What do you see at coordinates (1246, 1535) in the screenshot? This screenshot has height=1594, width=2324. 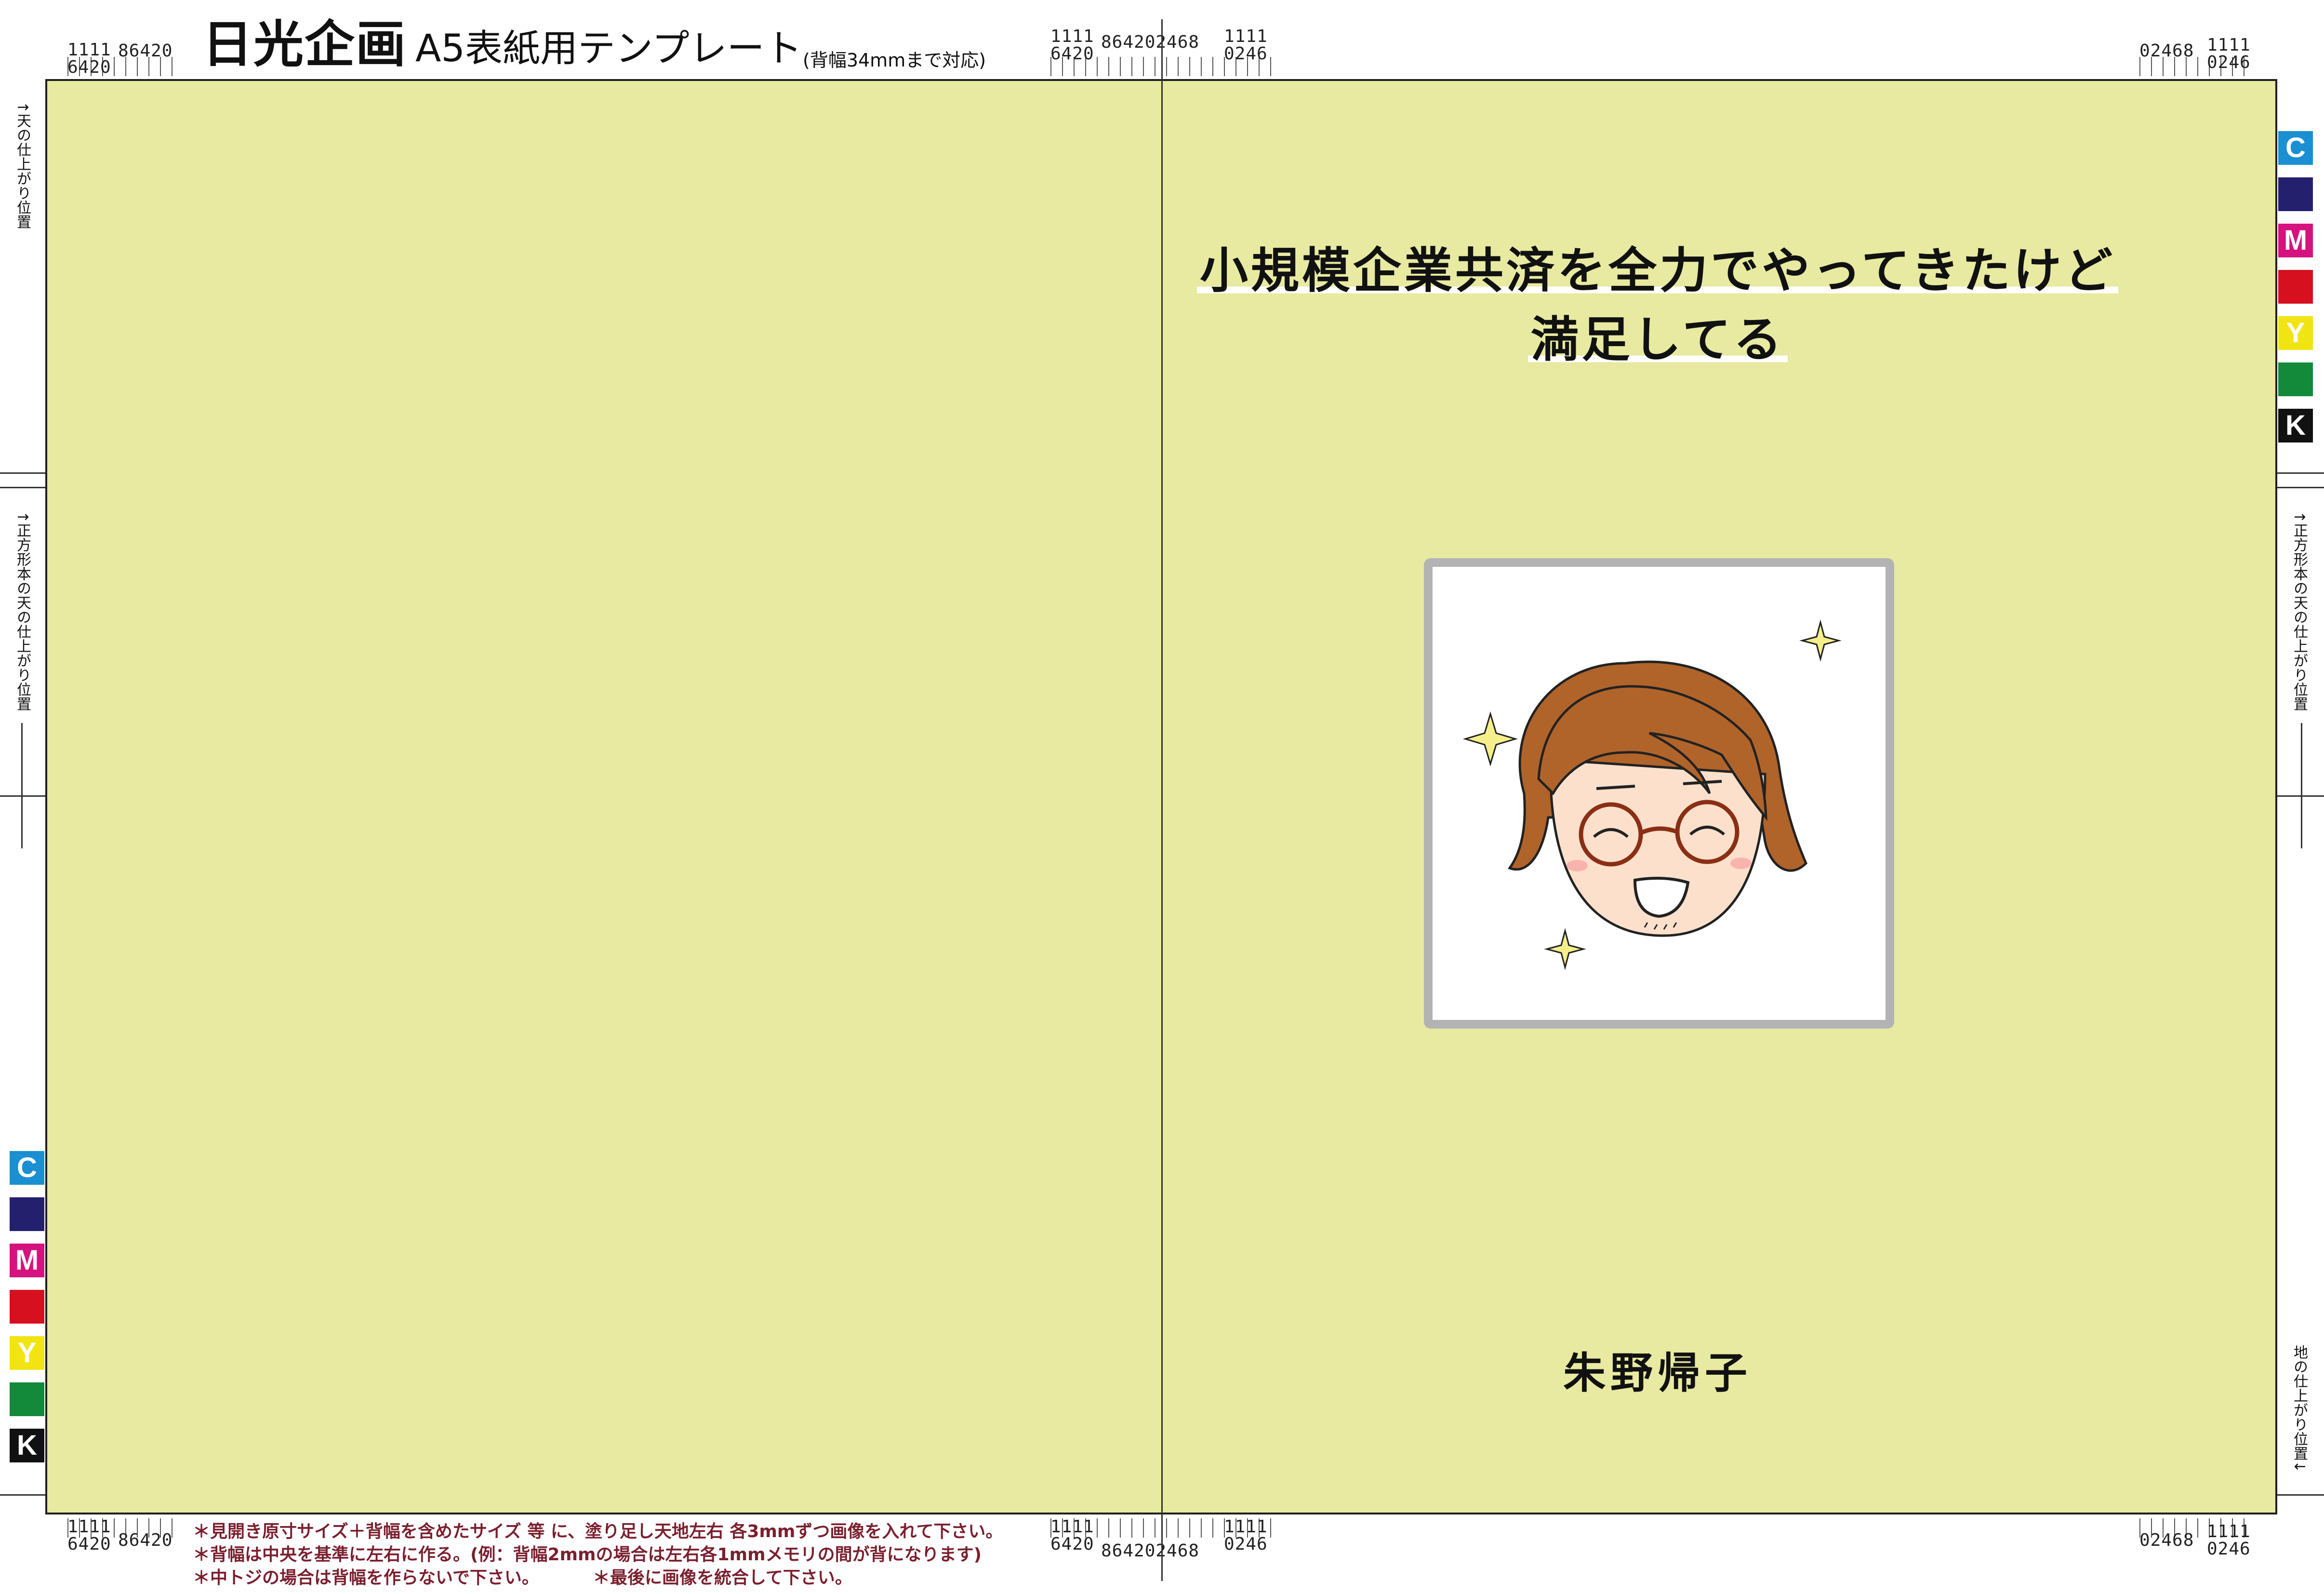 I see `ruler-bottom-center-b: 1111 0246` at bounding box center [1246, 1535].